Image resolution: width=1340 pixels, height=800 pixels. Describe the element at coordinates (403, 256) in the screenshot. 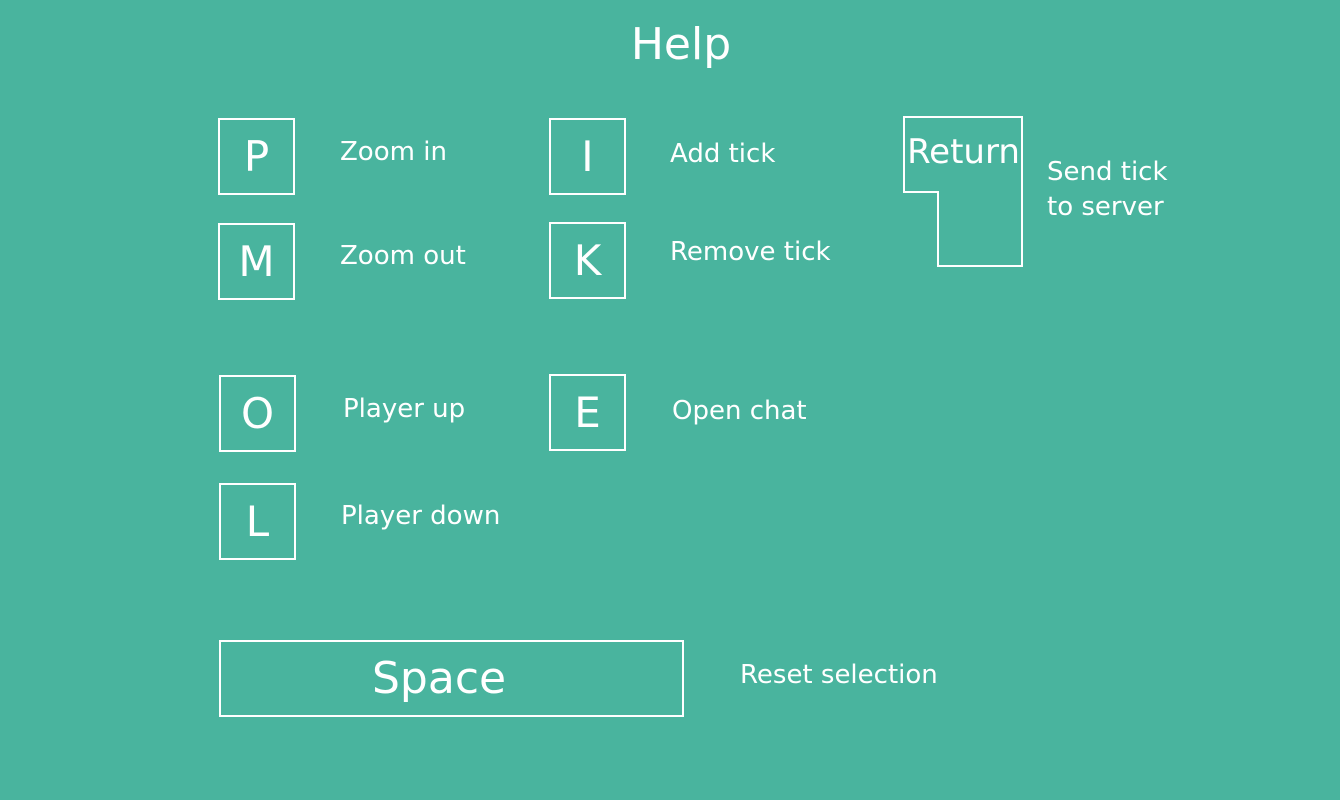

I see `key-m-description: Zoom out` at that location.